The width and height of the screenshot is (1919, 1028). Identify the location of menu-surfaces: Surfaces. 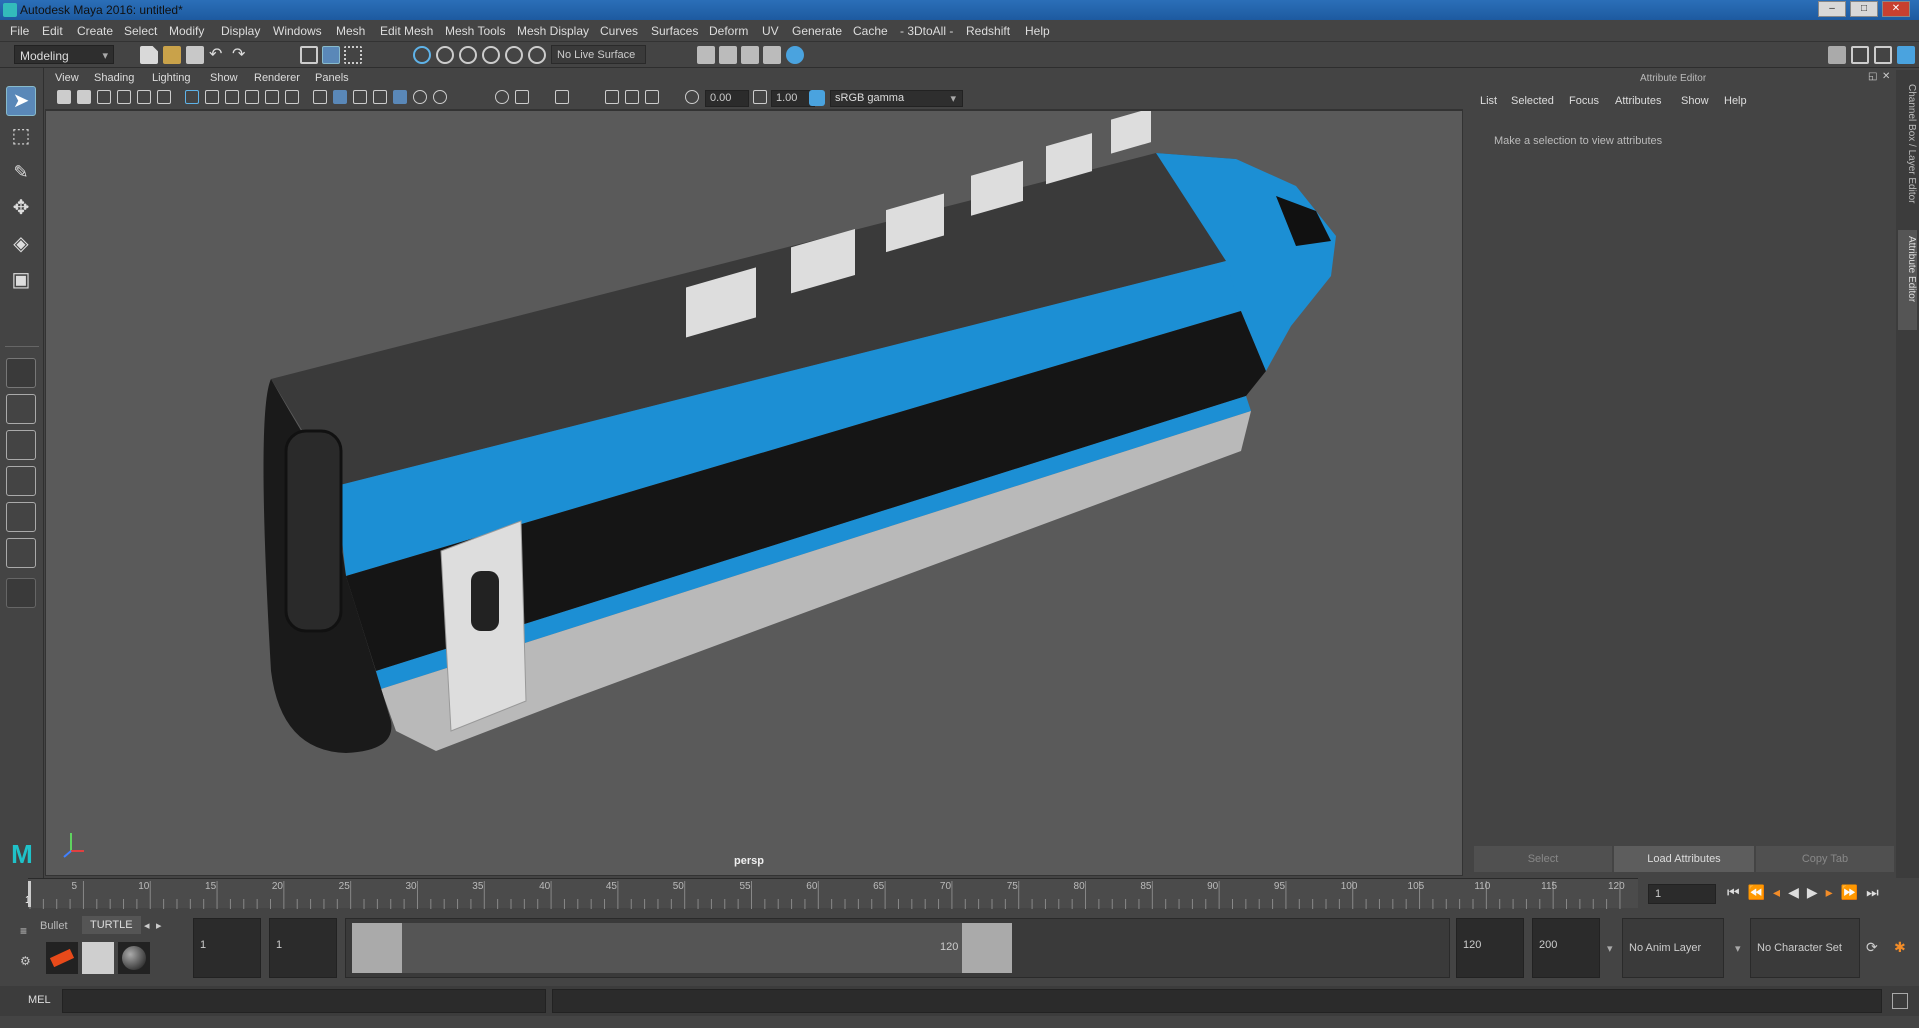
(674, 31).